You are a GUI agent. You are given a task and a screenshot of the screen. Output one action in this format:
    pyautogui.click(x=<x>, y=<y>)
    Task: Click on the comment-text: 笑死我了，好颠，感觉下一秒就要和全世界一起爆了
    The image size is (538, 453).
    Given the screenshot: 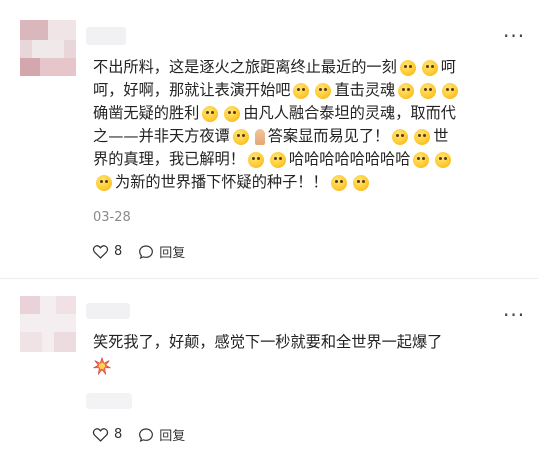 What is the action you would take?
    pyautogui.click(x=268, y=342)
    